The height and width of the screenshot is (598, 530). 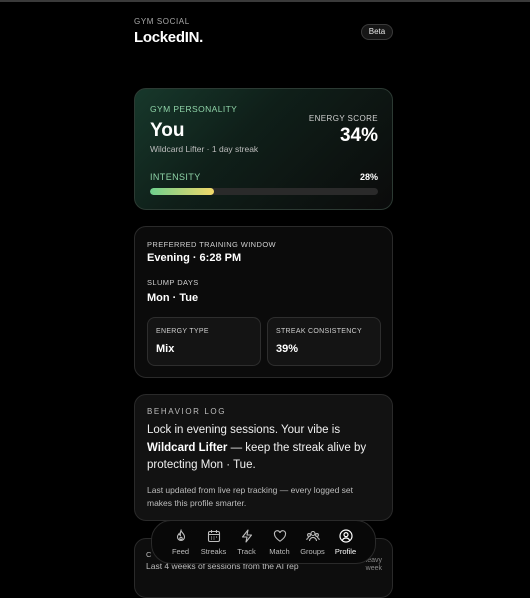 What do you see at coordinates (201, 465) in the screenshot?
I see `behavior-text-3: protecting Mon · Tue.` at bounding box center [201, 465].